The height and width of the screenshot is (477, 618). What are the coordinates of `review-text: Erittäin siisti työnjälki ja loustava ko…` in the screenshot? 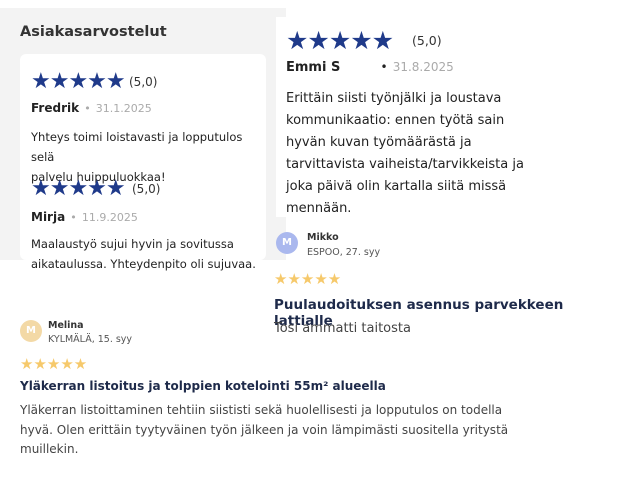 It's located at (446, 154).